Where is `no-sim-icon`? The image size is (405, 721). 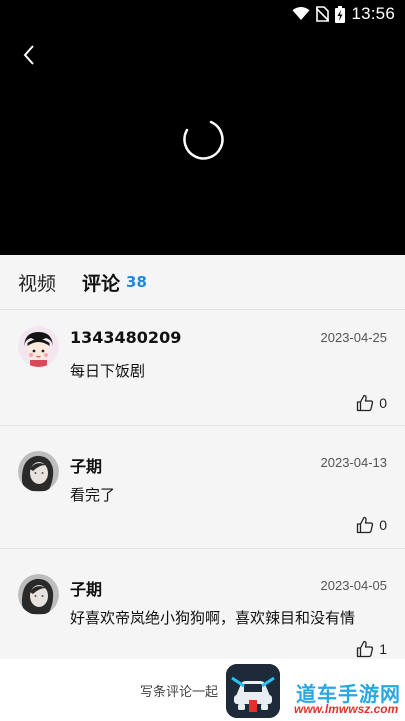
no-sim-icon is located at coordinates (323, 14).